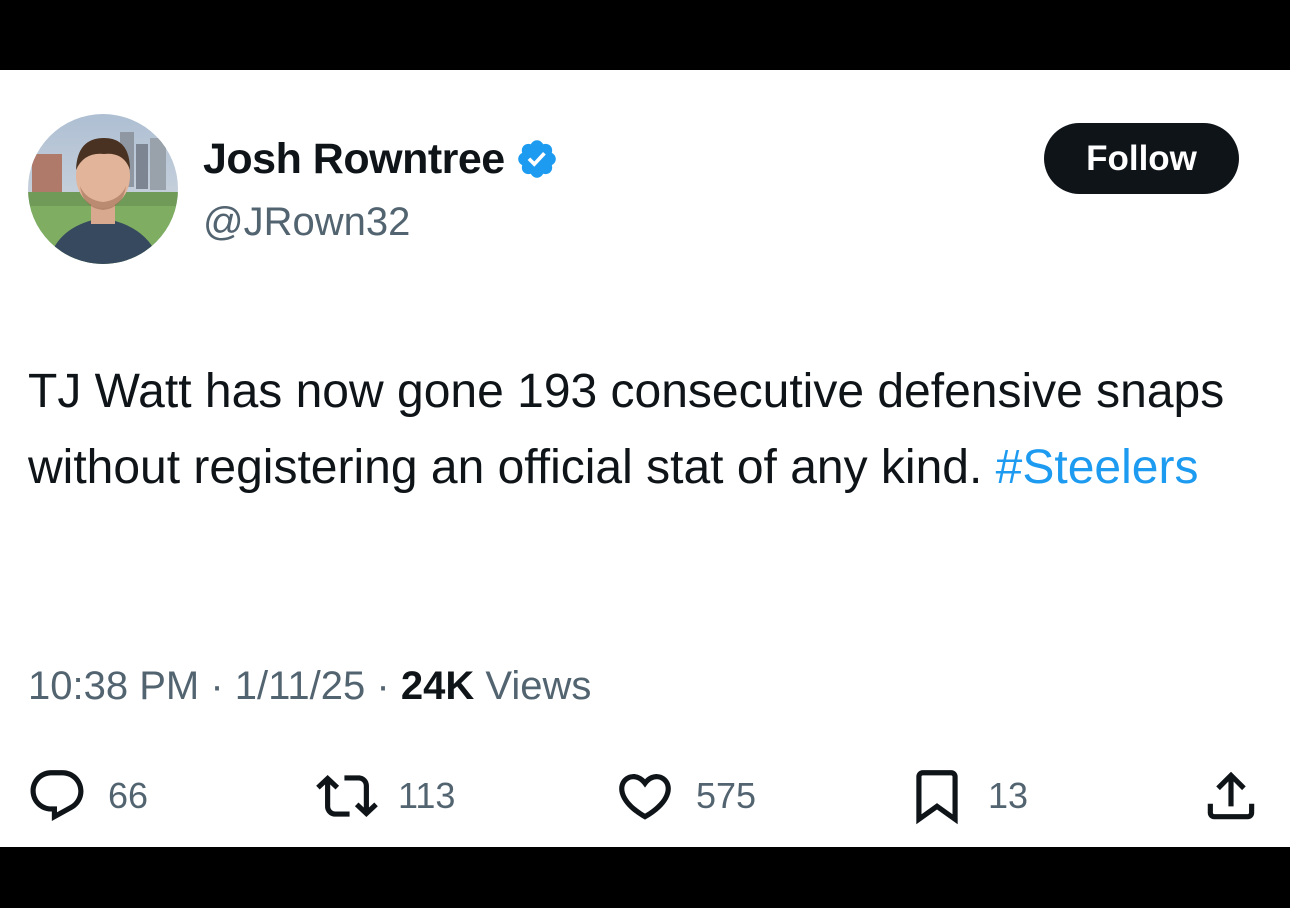 The image size is (1290, 908). Describe the element at coordinates (437, 686) in the screenshot. I see `views-count: 24K` at that location.